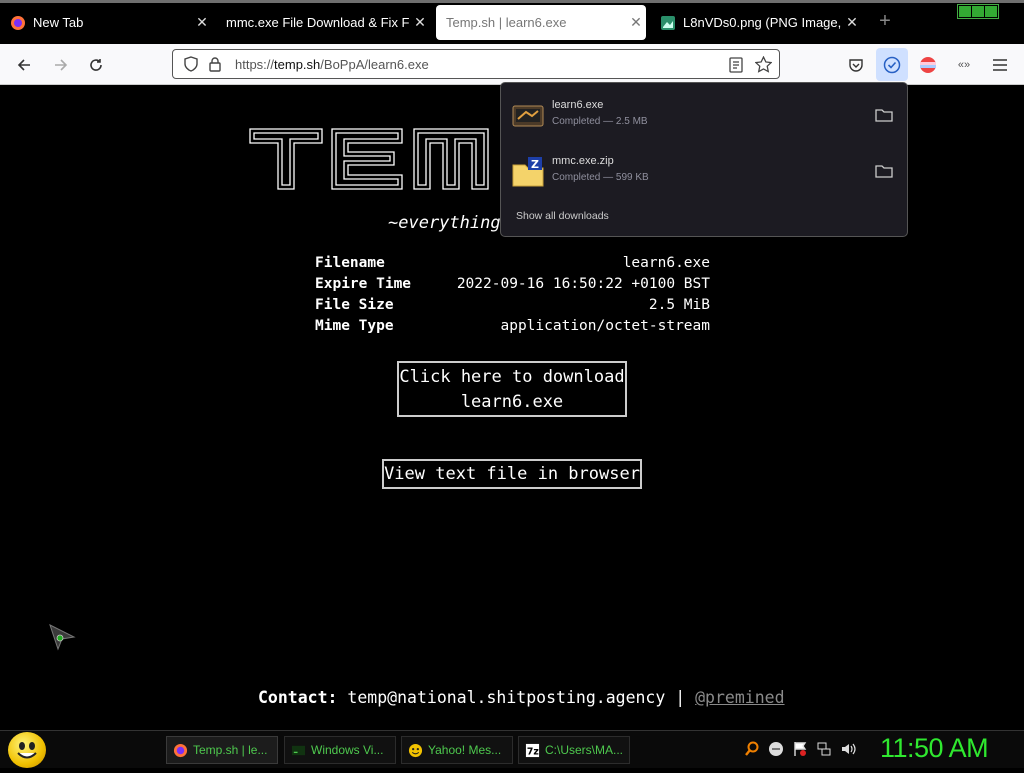 This screenshot has width=1024, height=773. What do you see at coordinates (528, 116) in the screenshot?
I see `executable-file-icon` at bounding box center [528, 116].